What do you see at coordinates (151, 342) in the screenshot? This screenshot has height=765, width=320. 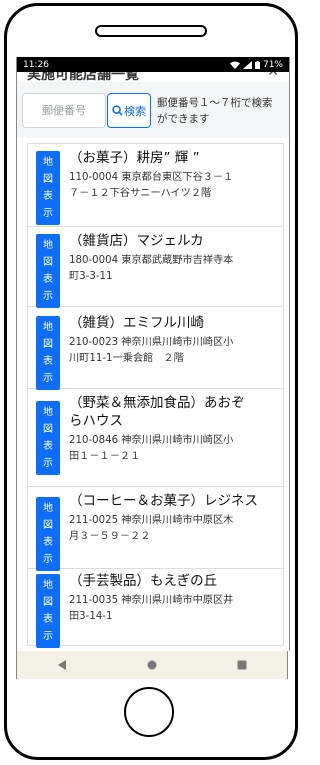 I see `shop-address-line: 210-0023 神奈川県川崎市川崎区小` at bounding box center [151, 342].